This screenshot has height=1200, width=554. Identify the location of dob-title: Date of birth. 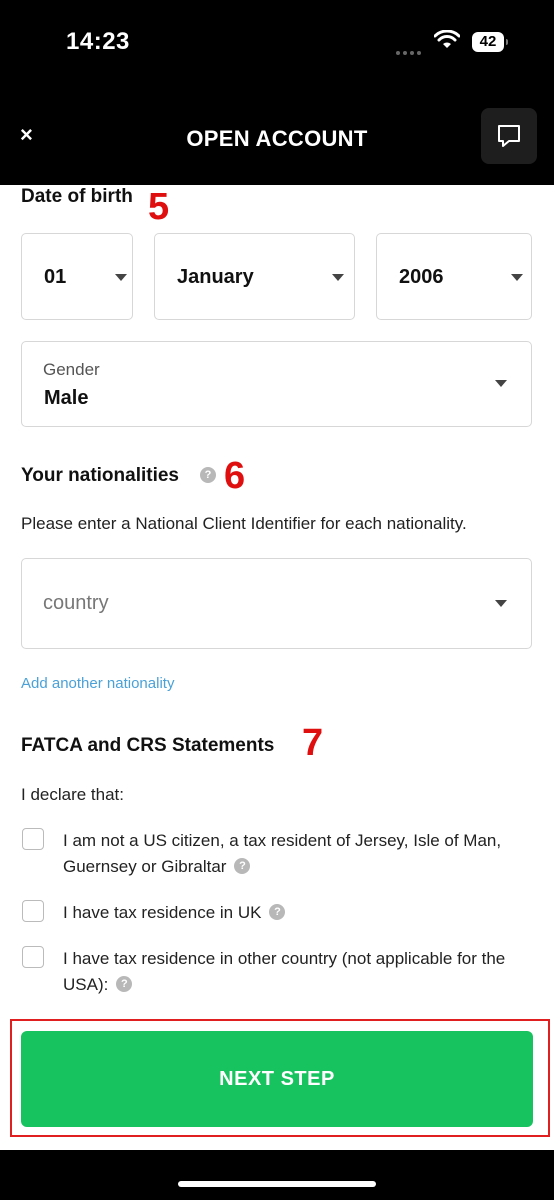
(77, 196).